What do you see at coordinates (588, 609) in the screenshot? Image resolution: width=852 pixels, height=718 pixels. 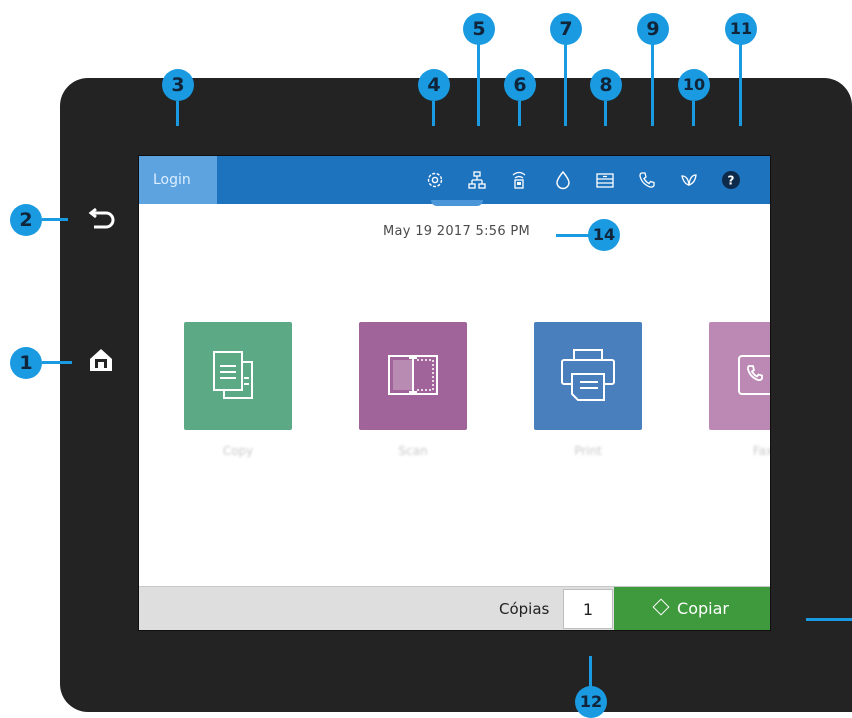 I see `copies-input: 1` at bounding box center [588, 609].